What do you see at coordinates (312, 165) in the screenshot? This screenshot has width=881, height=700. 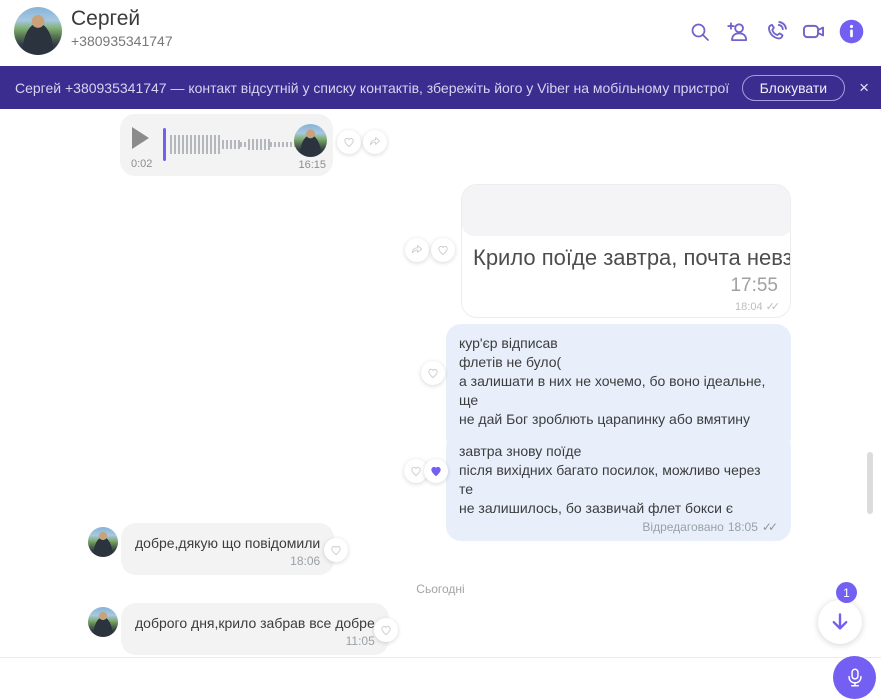 I see `message-time: 16:15` at bounding box center [312, 165].